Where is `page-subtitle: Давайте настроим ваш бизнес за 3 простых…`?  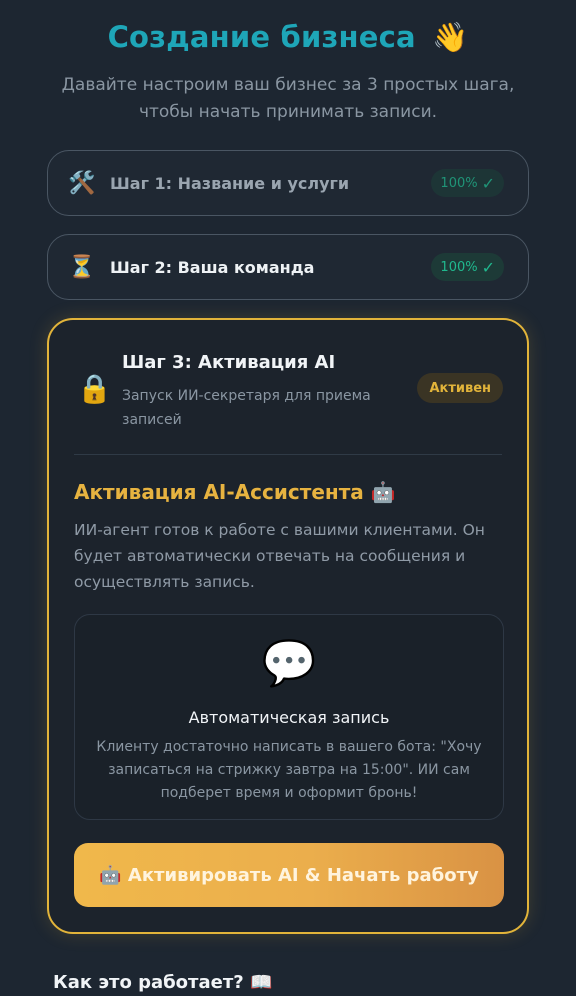 page-subtitle: Давайте настроим ваш бизнес за 3 простых… is located at coordinates (288, 98).